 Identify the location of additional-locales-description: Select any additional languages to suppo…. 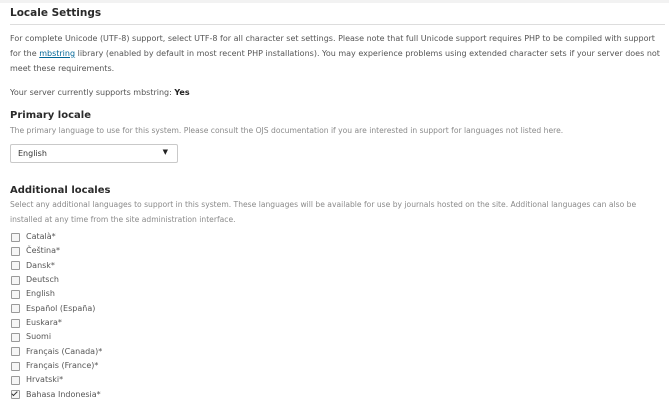
(323, 212).